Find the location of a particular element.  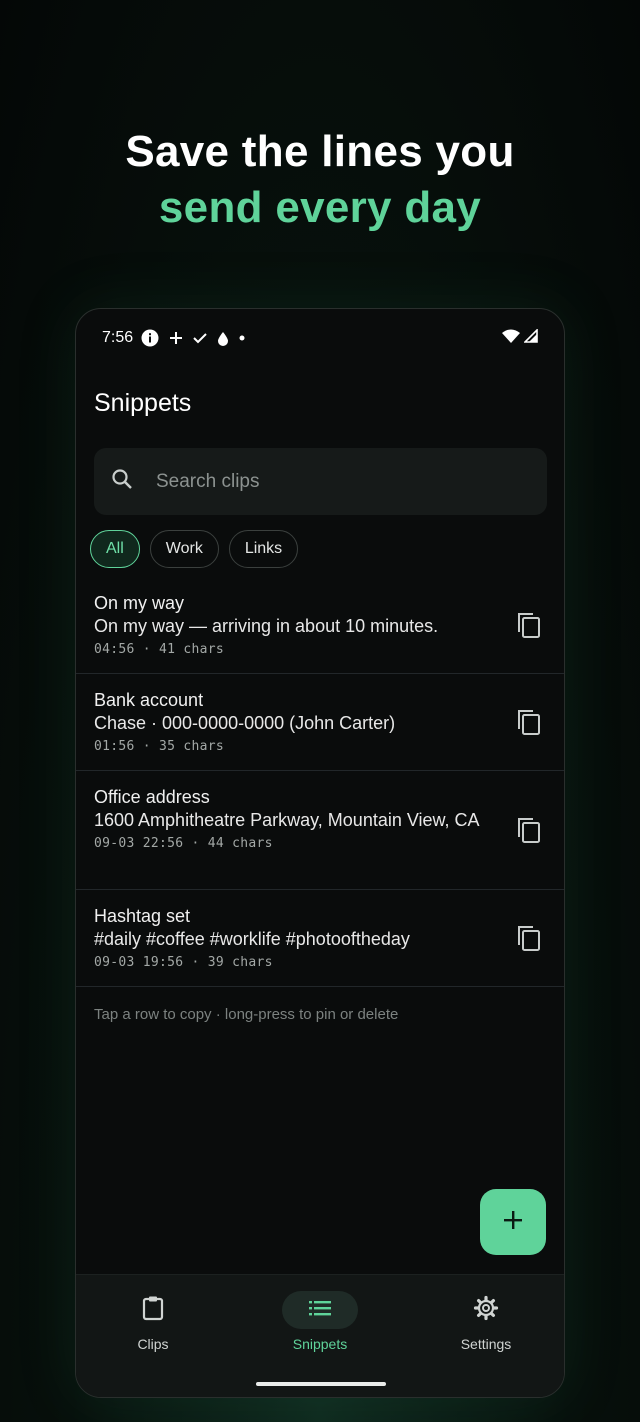

search-bar is located at coordinates (320, 481).